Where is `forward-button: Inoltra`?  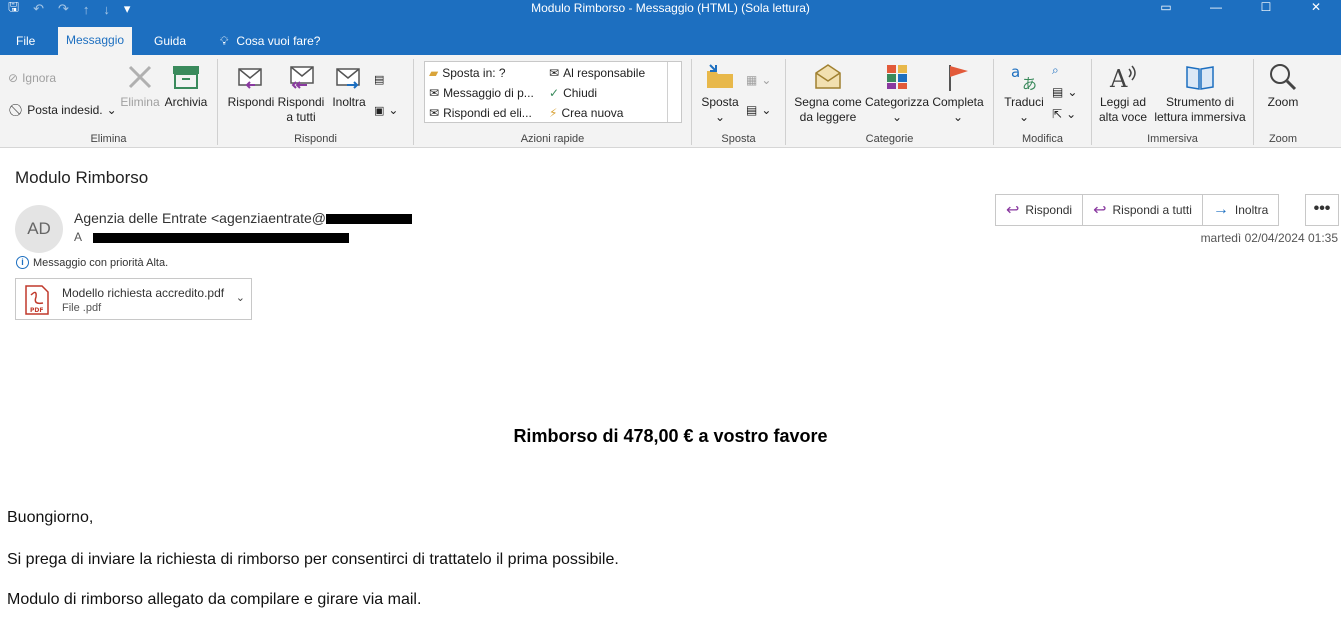 forward-button: Inoltra is located at coordinates (349, 85).